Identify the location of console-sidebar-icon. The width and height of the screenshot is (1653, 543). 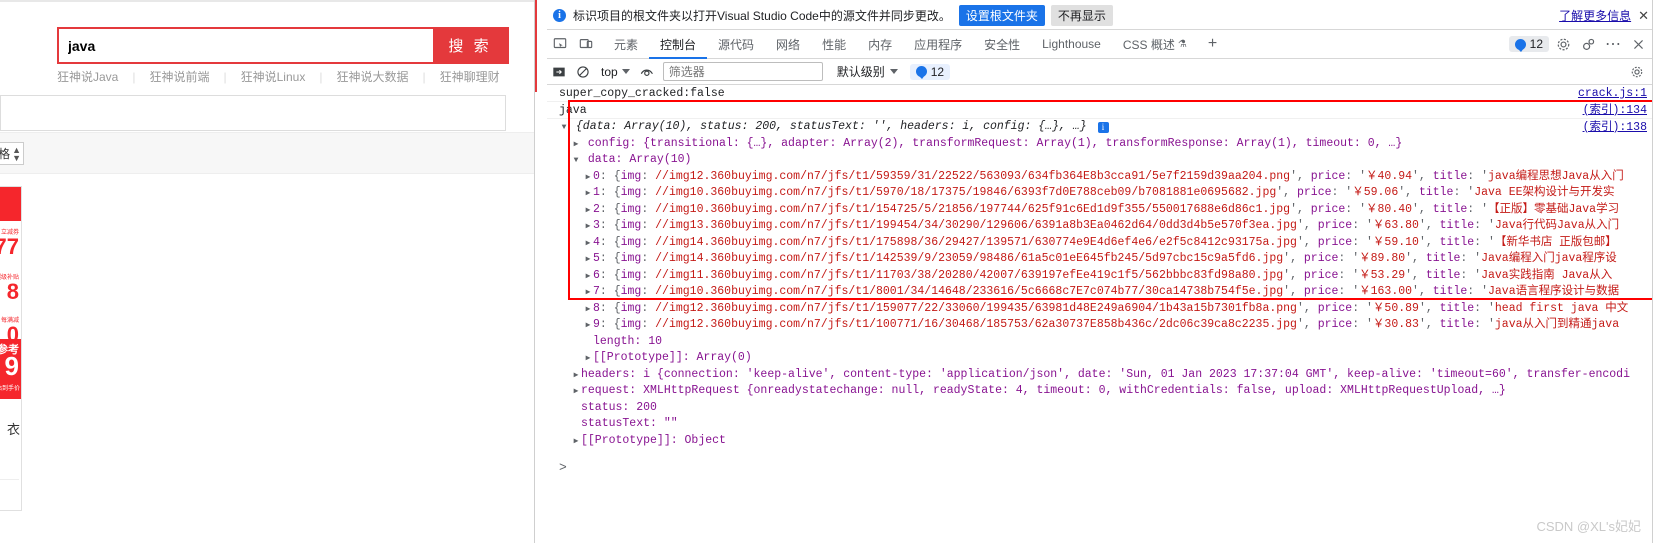
(559, 72).